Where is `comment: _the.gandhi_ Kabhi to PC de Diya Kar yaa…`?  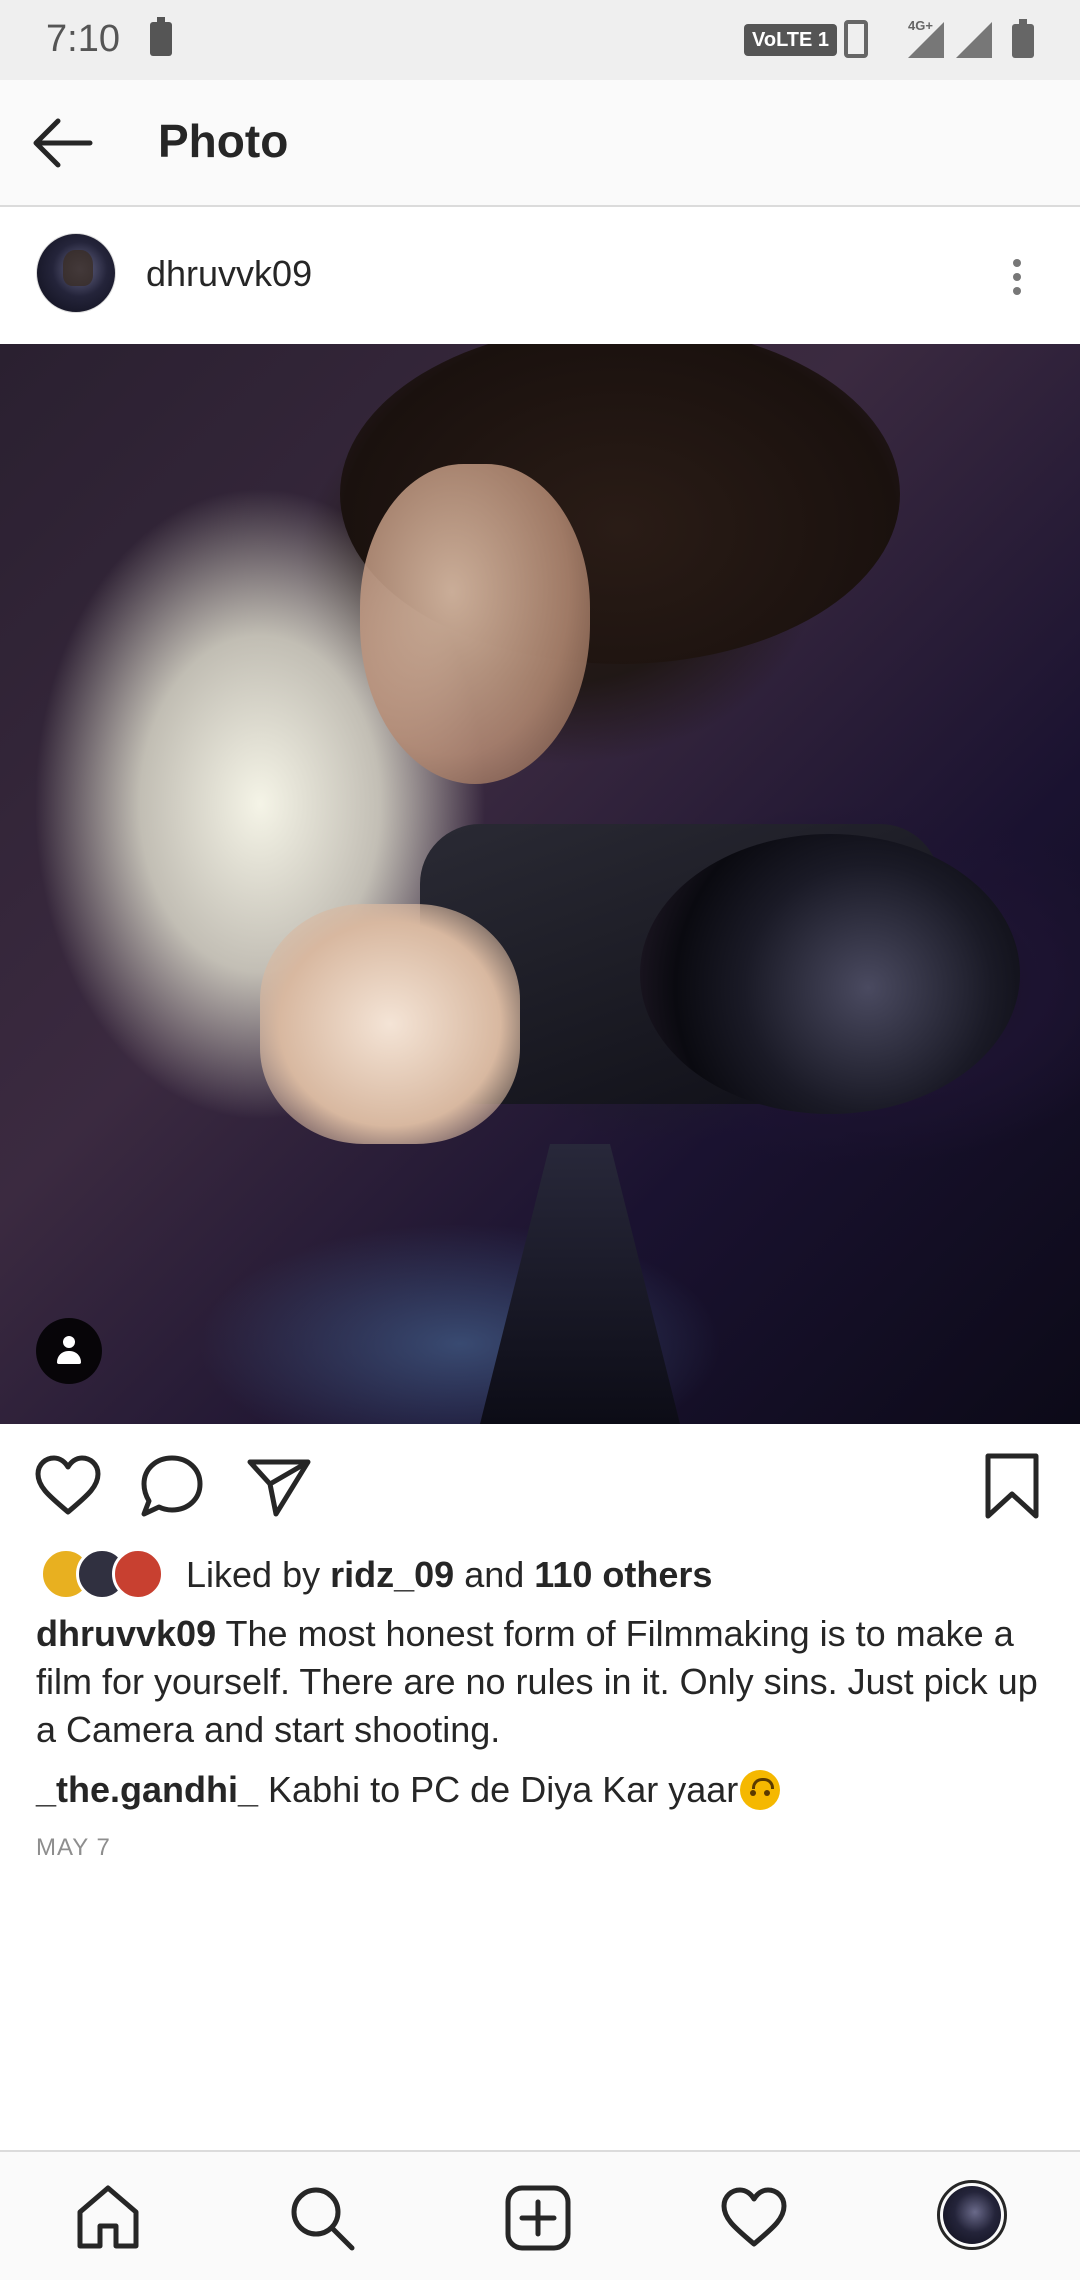
comment: _the.gandhi_ Kabhi to PC de Diya Kar yaa… is located at coordinates (541, 1790).